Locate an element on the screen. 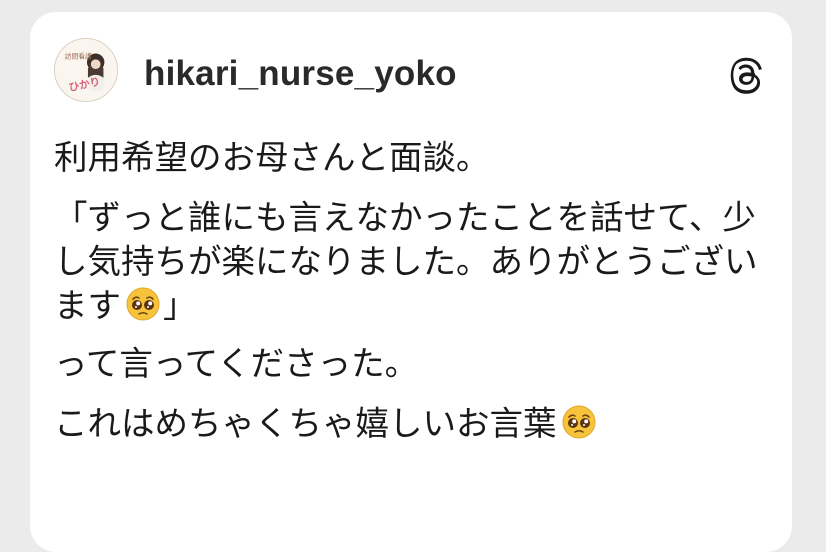 Image resolution: width=826 pixels, height=552 pixels. avatar-image: 訪問看護 ひかり is located at coordinates (86, 70).